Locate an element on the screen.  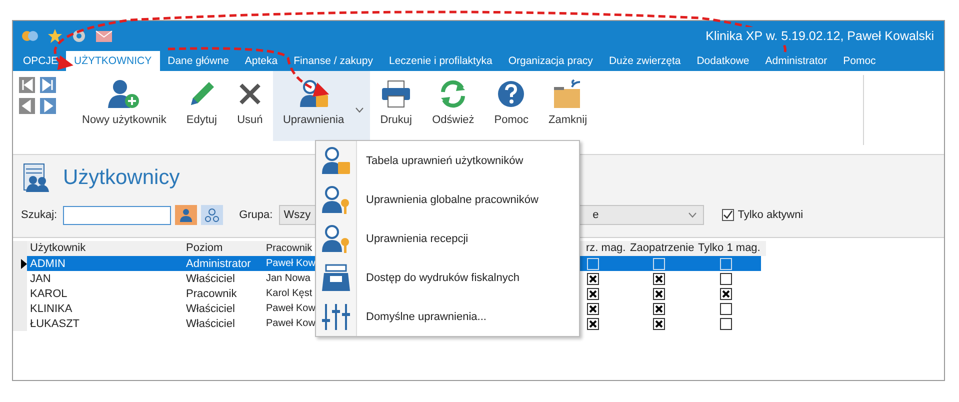
ribbon-tab: UŻYTKOWNICY is located at coordinates (113, 61).